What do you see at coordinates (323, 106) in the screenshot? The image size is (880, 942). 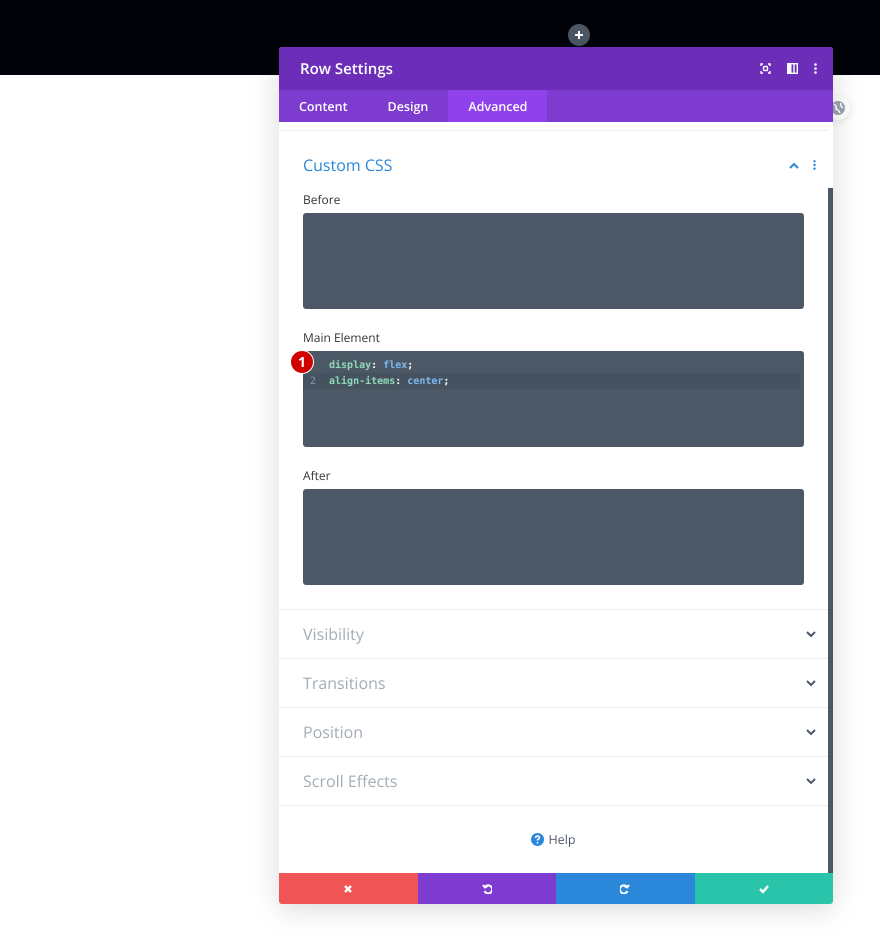 I see `tab: Content` at bounding box center [323, 106].